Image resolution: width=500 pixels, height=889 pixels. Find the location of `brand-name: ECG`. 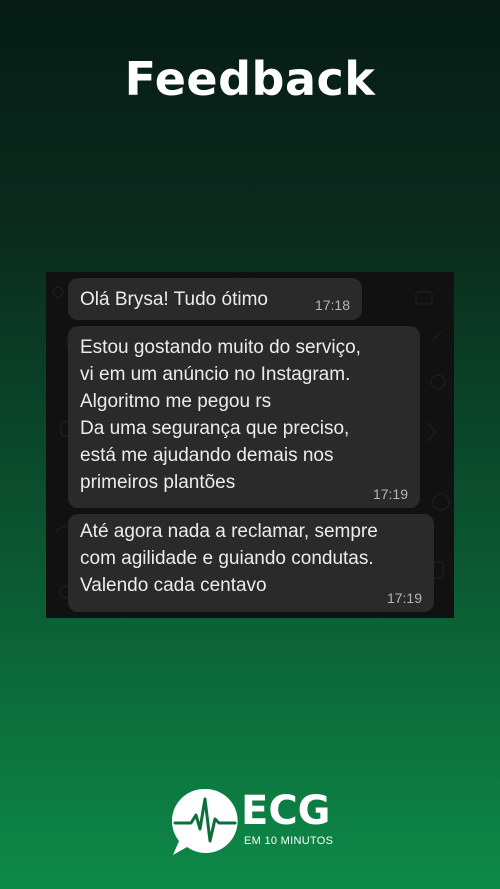

brand-name: ECG is located at coordinates (286, 811).